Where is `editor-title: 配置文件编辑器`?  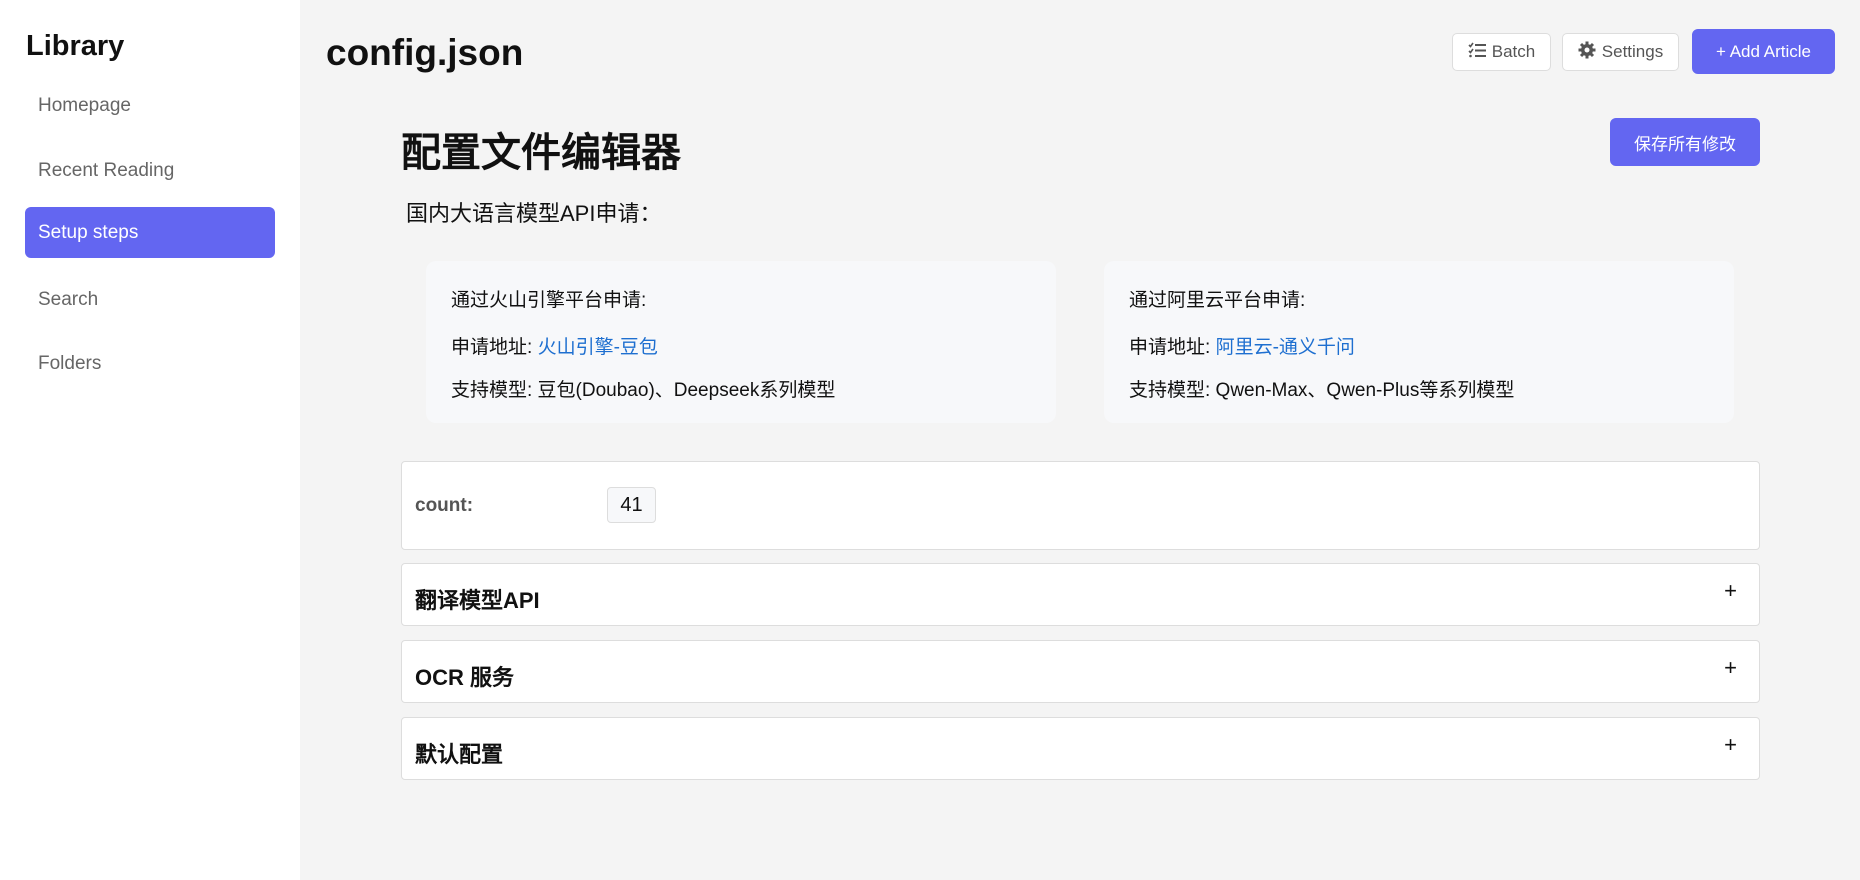 editor-title: 配置文件编辑器 is located at coordinates (541, 153).